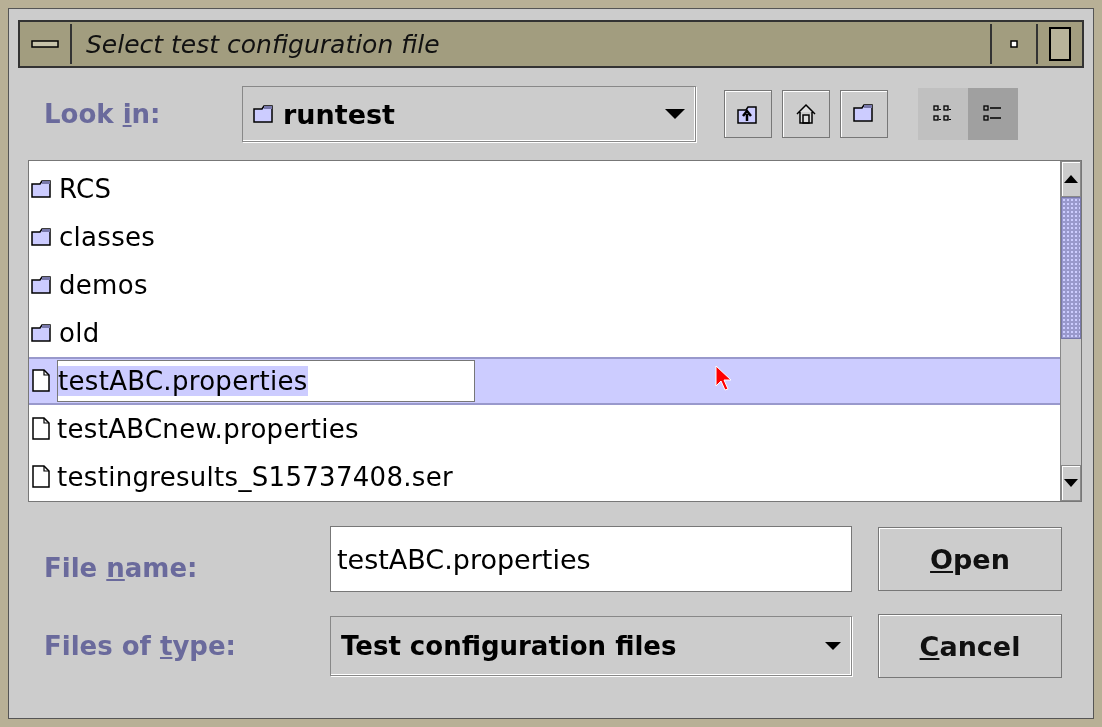  What do you see at coordinates (45, 44) in the screenshot?
I see `dash-icon` at bounding box center [45, 44].